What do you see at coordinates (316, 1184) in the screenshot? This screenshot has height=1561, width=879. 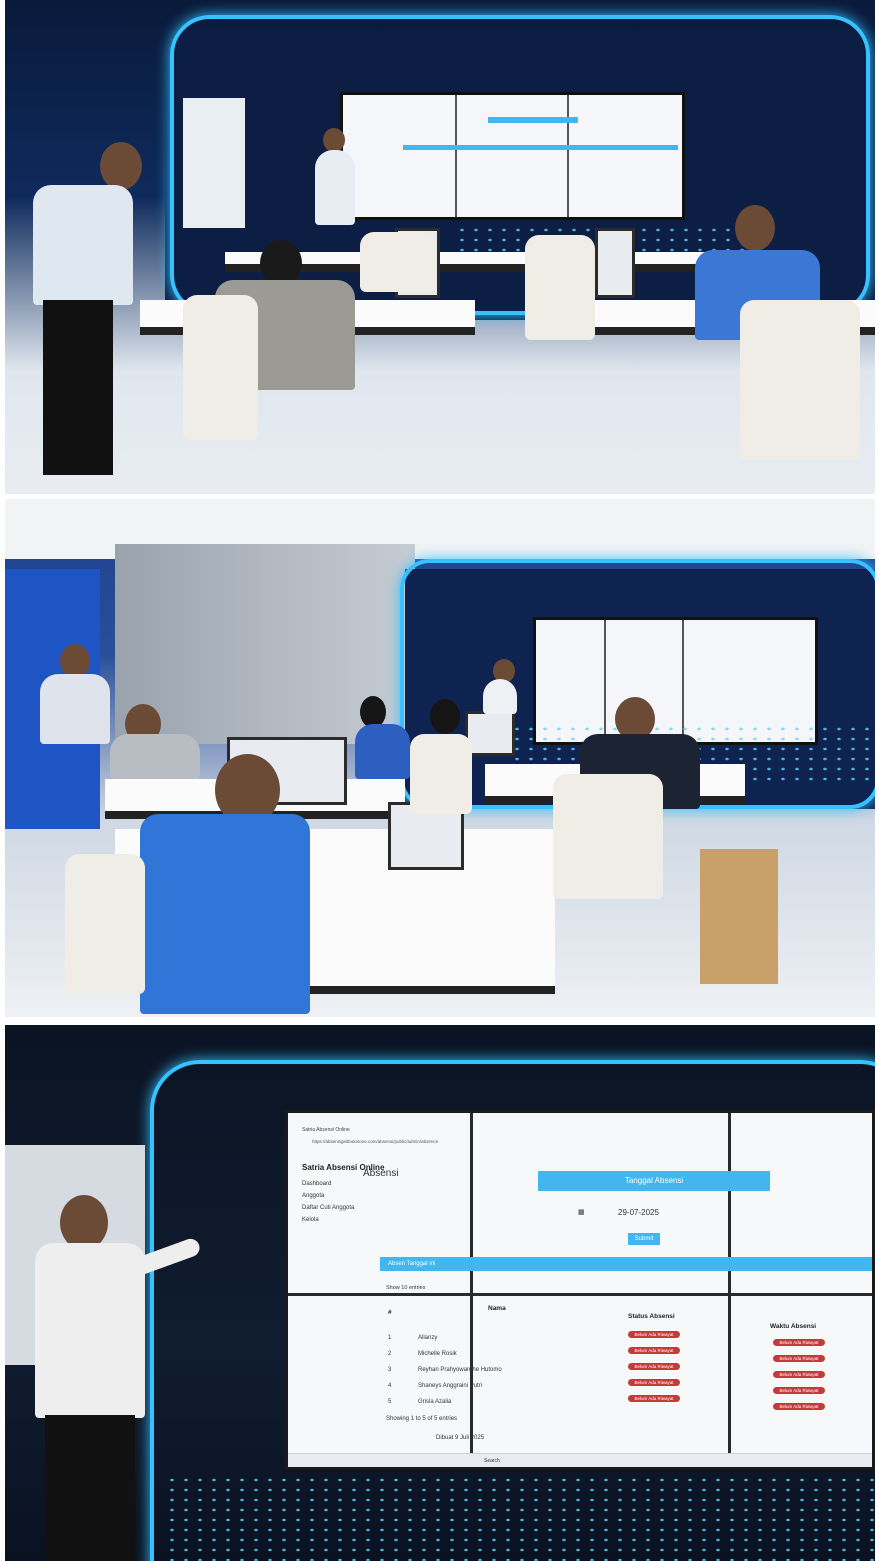 I see `sidebar-item-dashboard: Dashboard` at bounding box center [316, 1184].